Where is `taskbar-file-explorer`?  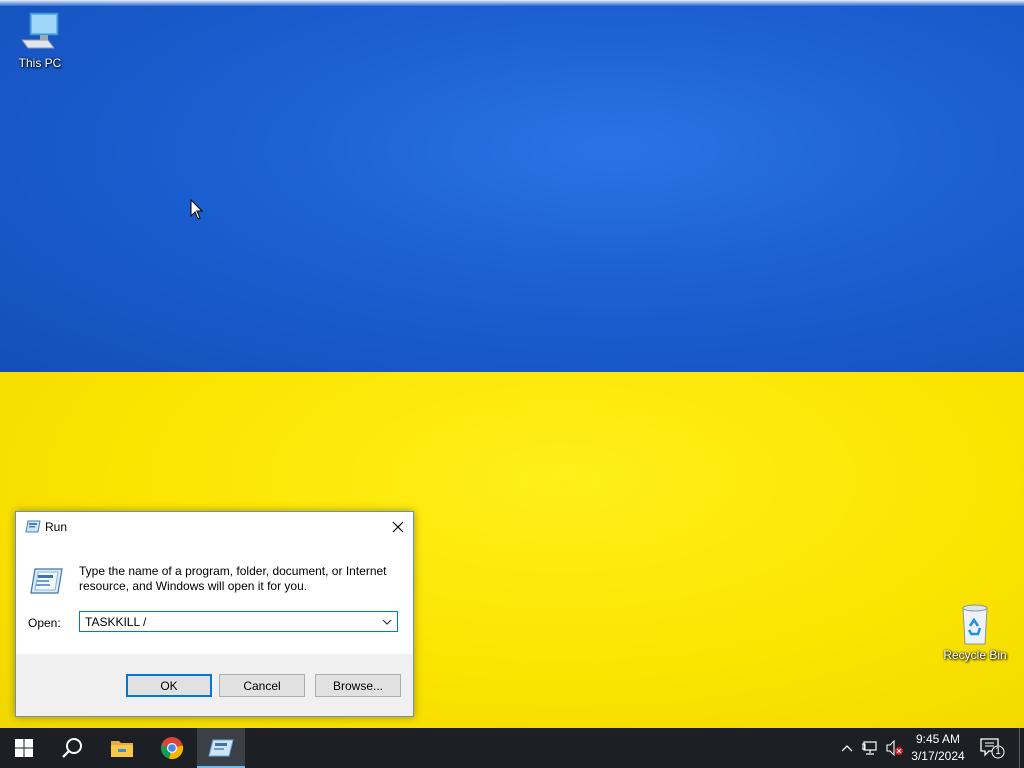 taskbar-file-explorer is located at coordinates (122, 748).